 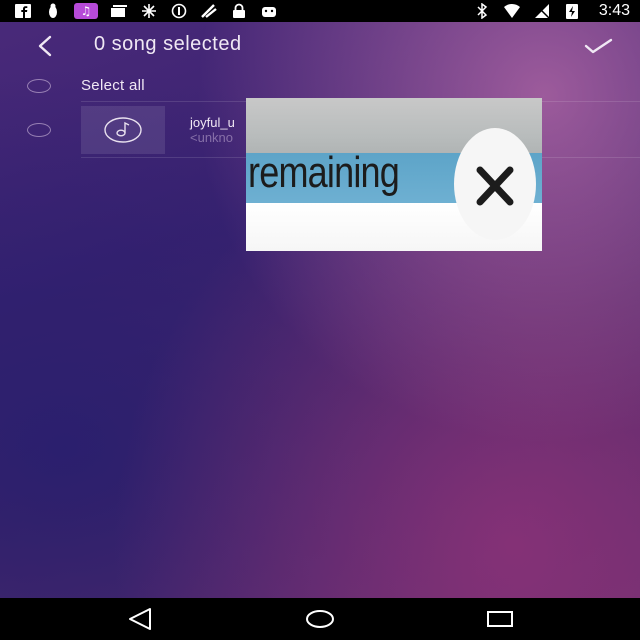 What do you see at coordinates (512, 11) in the screenshot?
I see `wifi-icon` at bounding box center [512, 11].